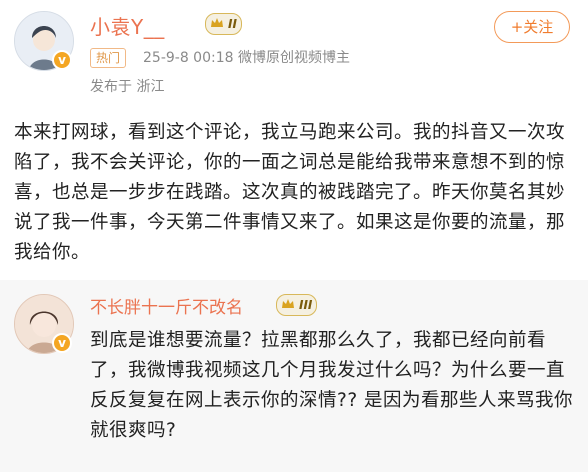  Describe the element at coordinates (62, 60) in the screenshot. I see `verified-icon: v` at that location.